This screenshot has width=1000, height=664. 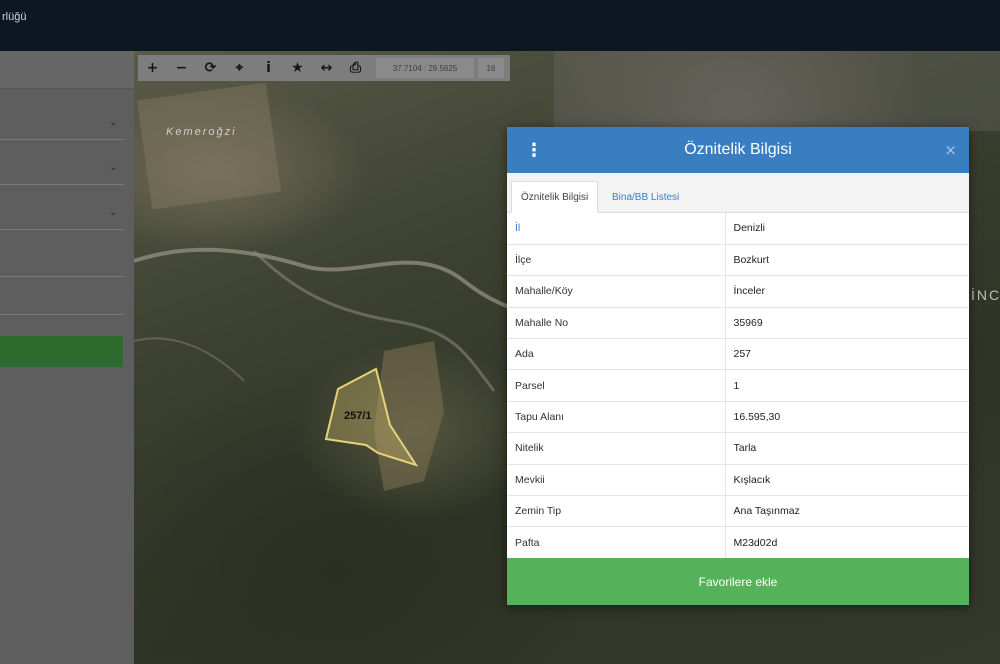 What do you see at coordinates (616, 260) in the screenshot?
I see `attribute-key: İlçe` at bounding box center [616, 260].